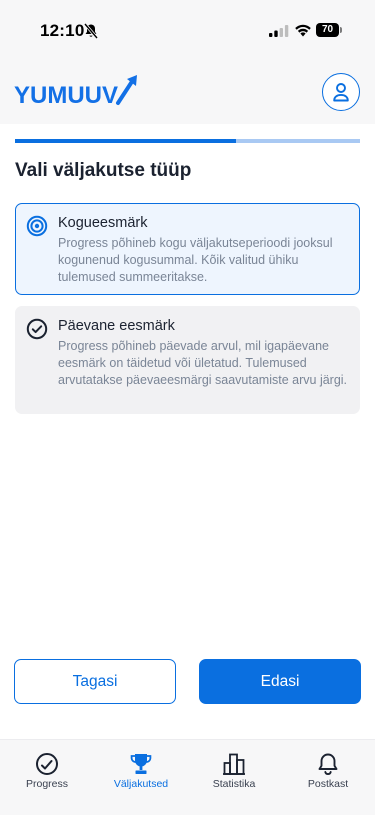 Image resolution: width=375 pixels, height=815 pixels. What do you see at coordinates (103, 223) in the screenshot?
I see `option-title: Kogueesmärk` at bounding box center [103, 223].